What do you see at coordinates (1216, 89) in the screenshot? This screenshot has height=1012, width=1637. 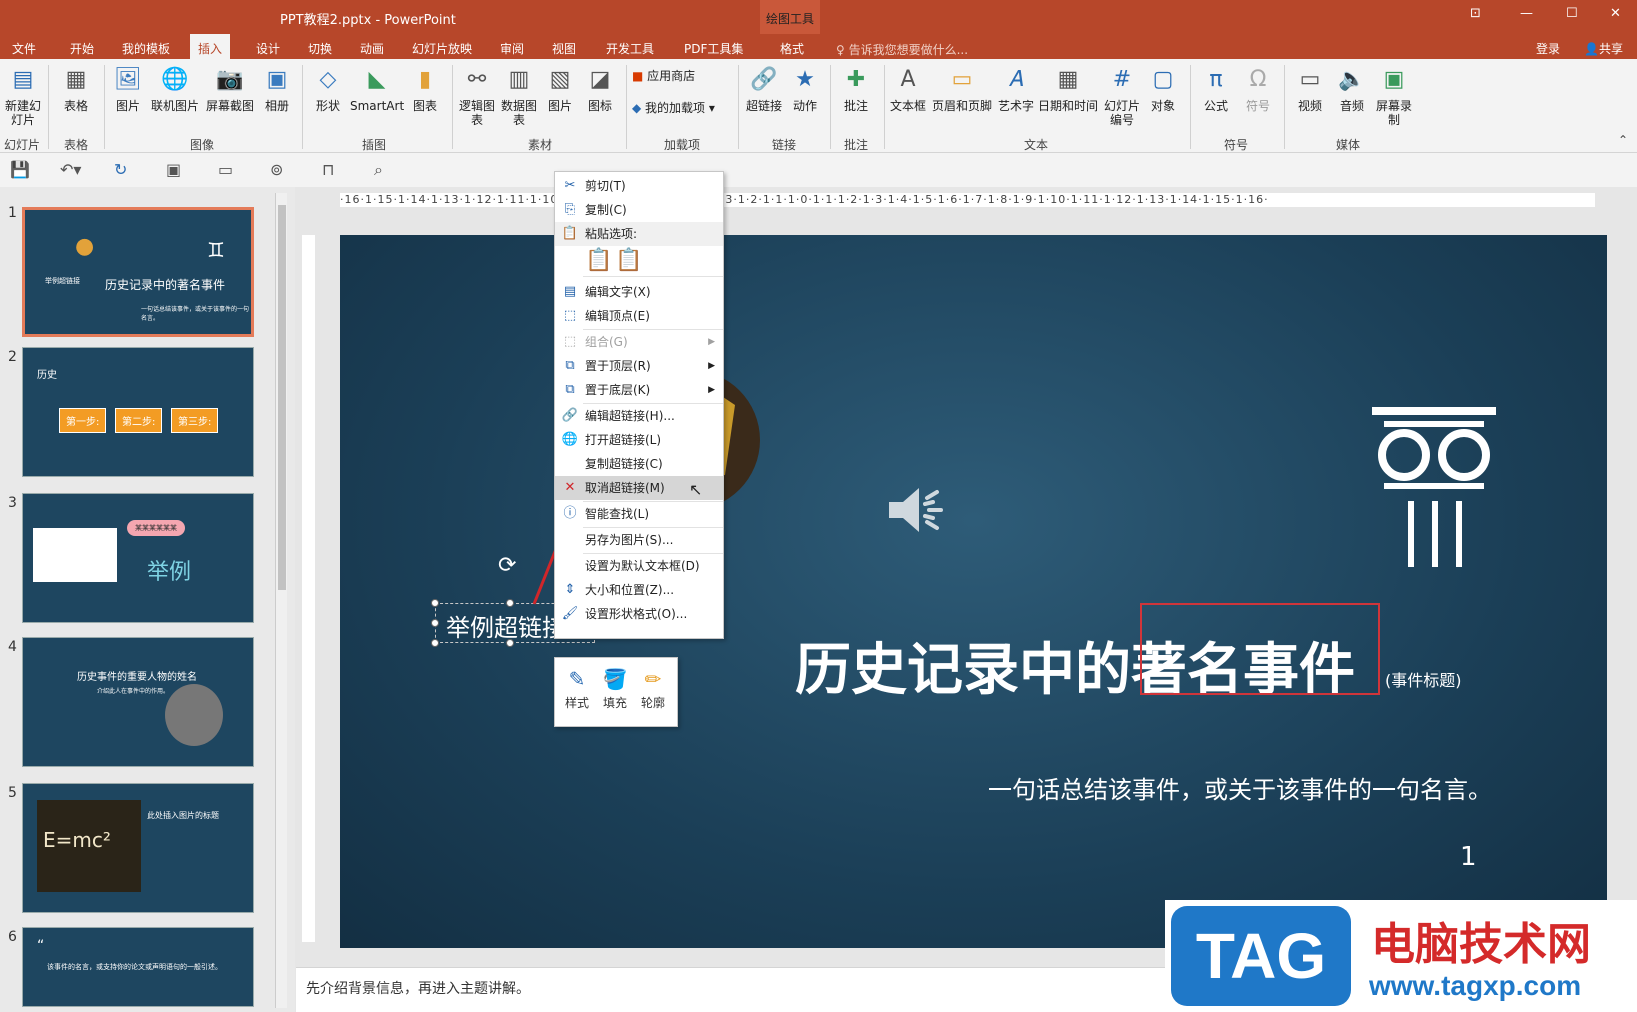 I see `equation-button: π 公式` at bounding box center [1216, 89].